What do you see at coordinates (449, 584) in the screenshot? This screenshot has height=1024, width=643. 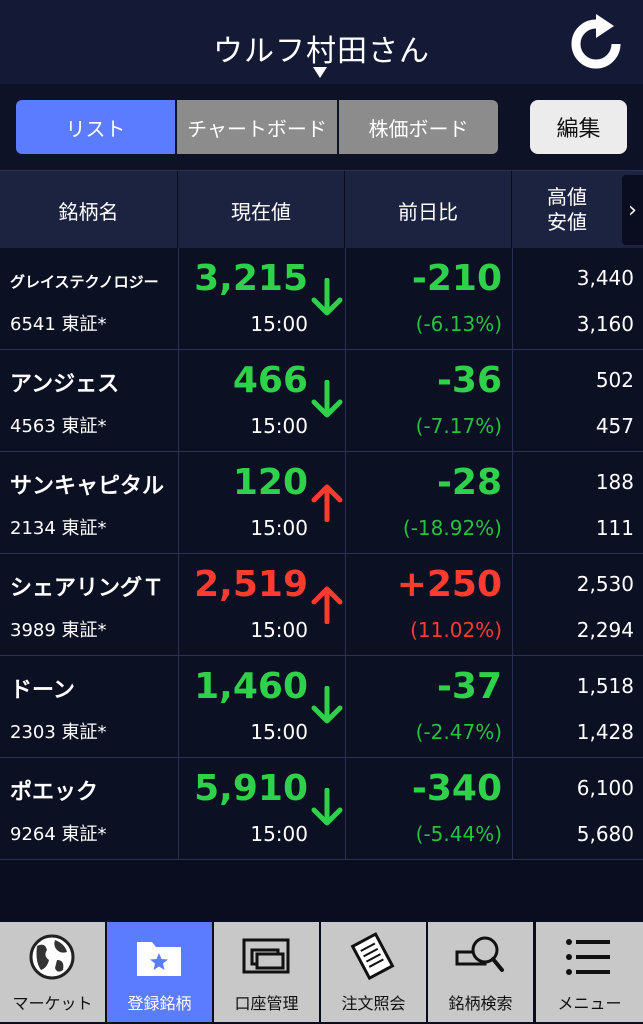 I see `price-change: +250` at bounding box center [449, 584].